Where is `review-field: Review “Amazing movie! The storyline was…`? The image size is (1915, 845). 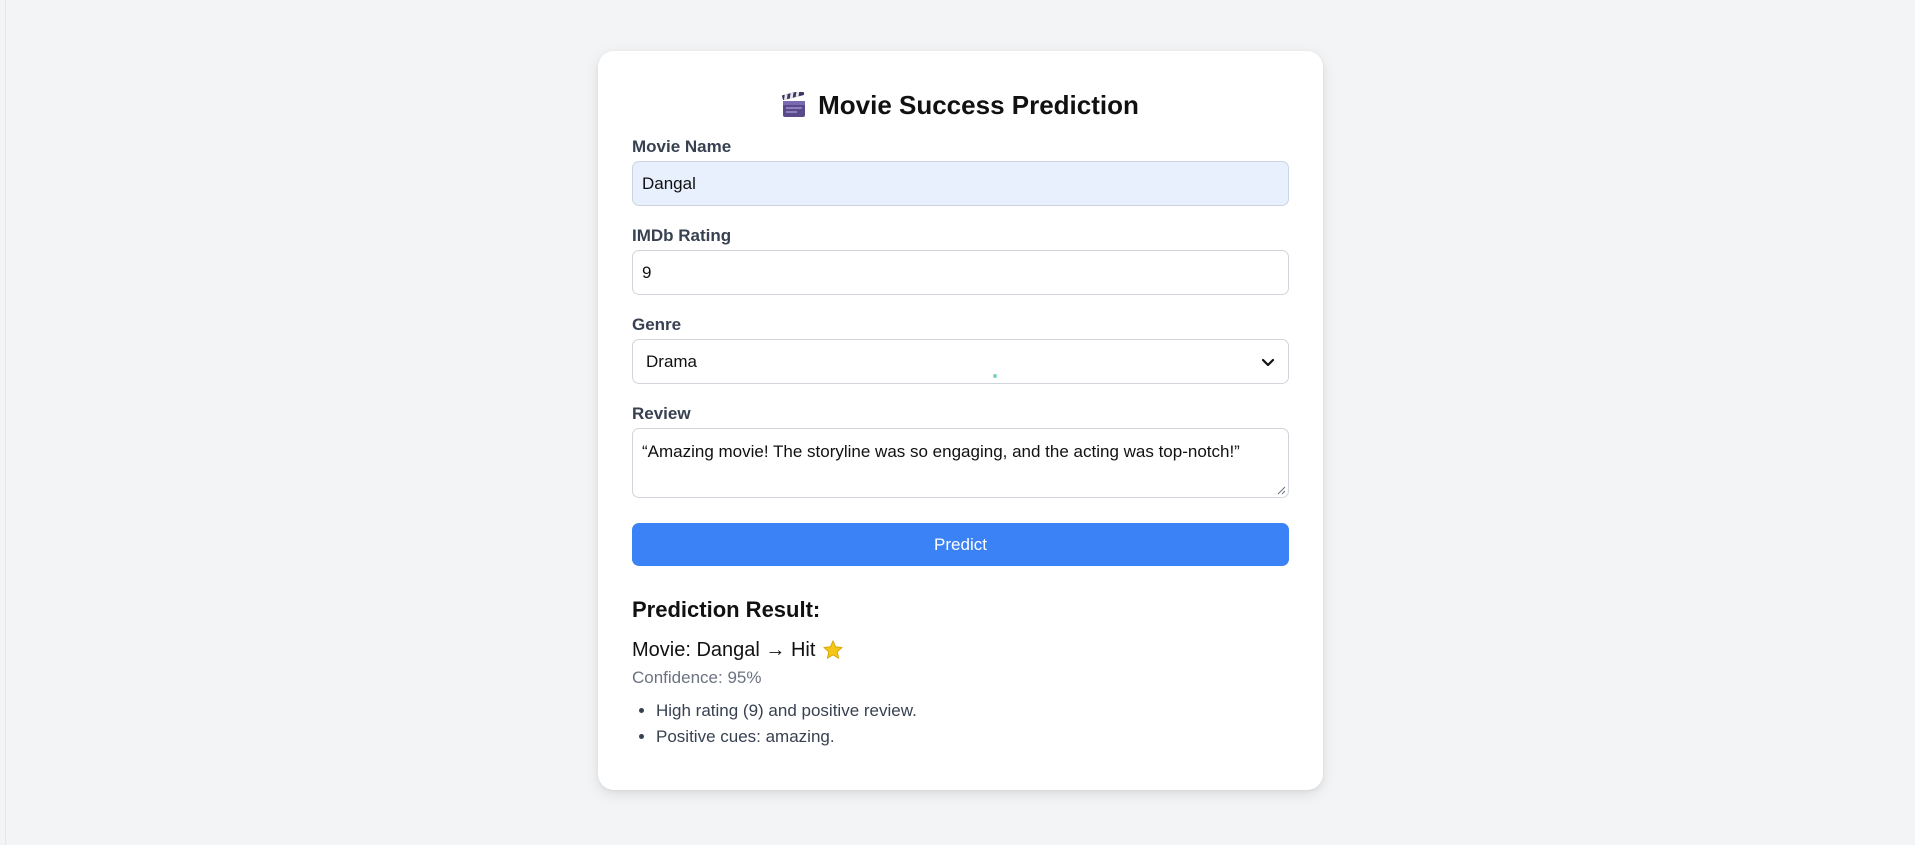 review-field: Review “Amazing movie! The storyline was… is located at coordinates (960, 436).